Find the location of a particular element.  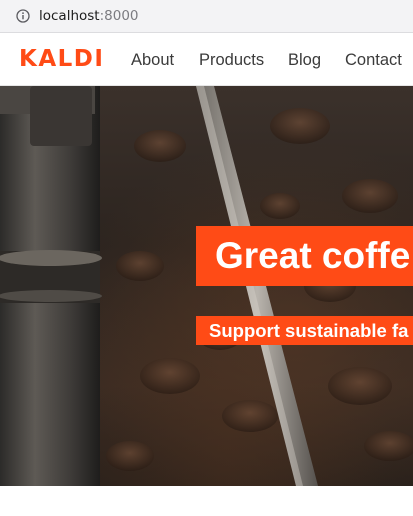

info-icon is located at coordinates (23, 16).